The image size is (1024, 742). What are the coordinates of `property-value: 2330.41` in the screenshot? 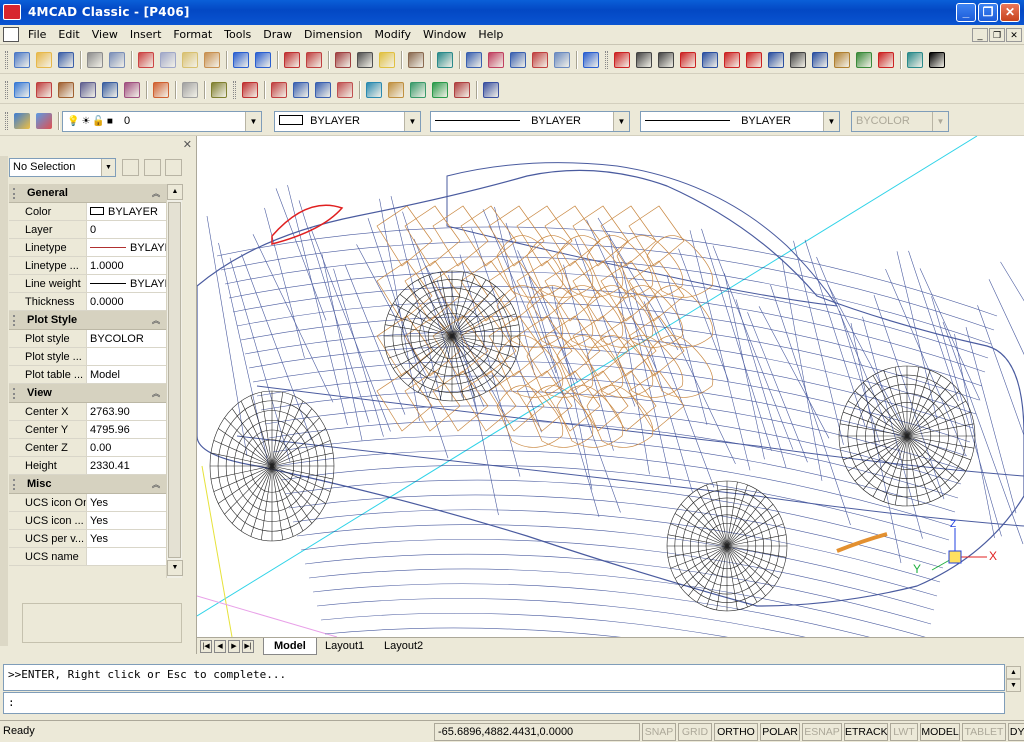 It's located at (126, 465).